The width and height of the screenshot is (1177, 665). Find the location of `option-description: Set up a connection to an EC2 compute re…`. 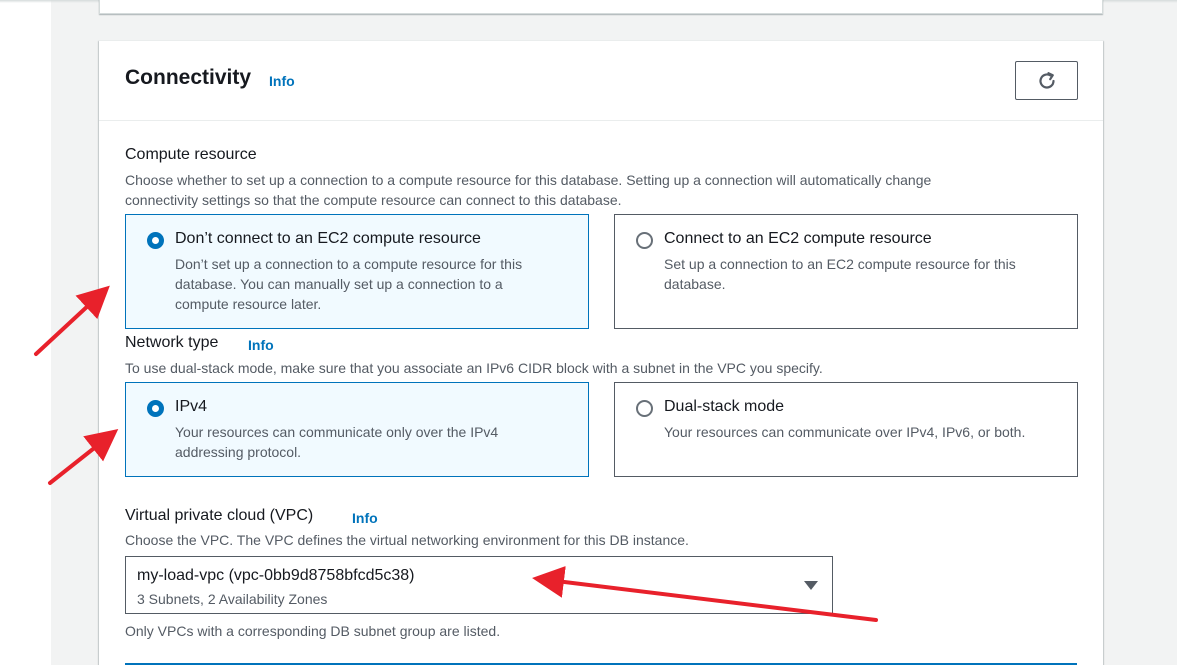

option-description: Set up a connection to an EC2 compute re… is located at coordinates (840, 274).